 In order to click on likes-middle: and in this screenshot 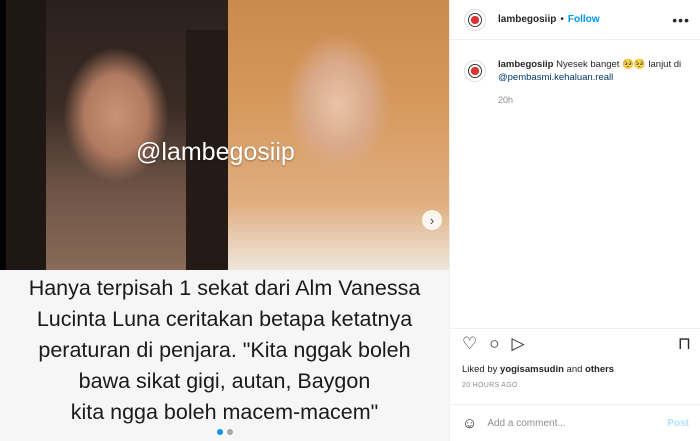, I will do `click(574, 369)`.